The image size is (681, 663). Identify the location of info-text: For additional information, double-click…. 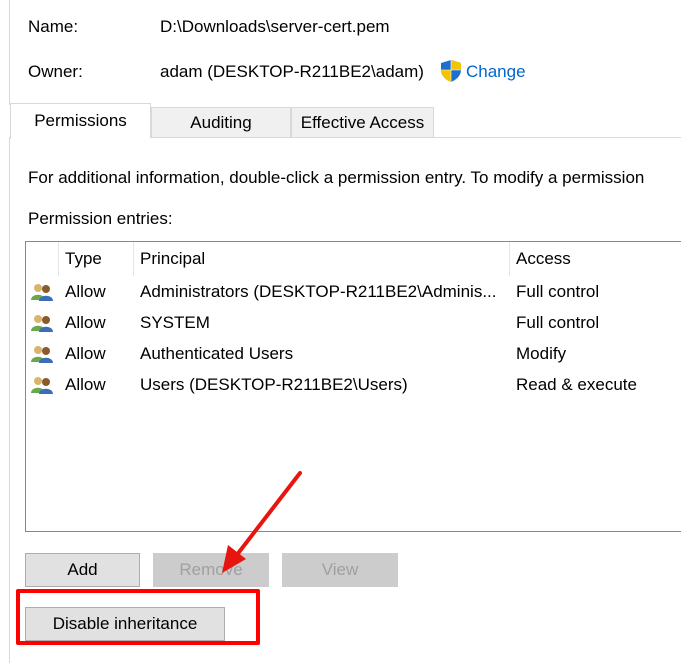
(336, 177).